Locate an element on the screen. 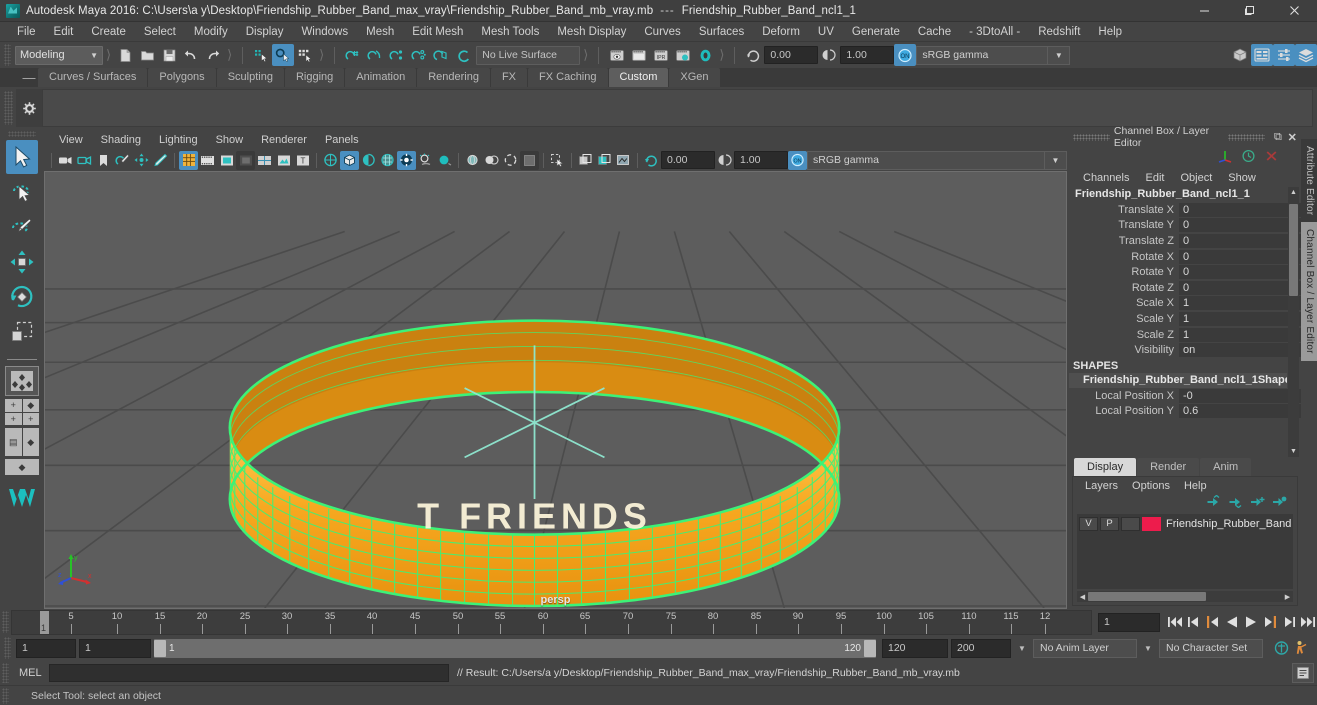  viewport-menu-lighting: Lighting is located at coordinates (178, 140).